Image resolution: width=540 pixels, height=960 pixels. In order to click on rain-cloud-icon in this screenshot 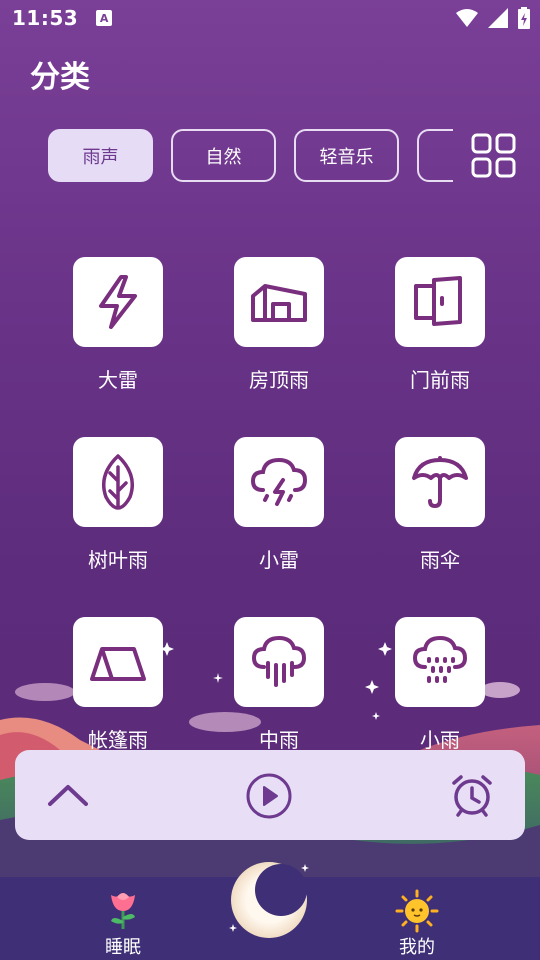, I will do `click(279, 661)`.